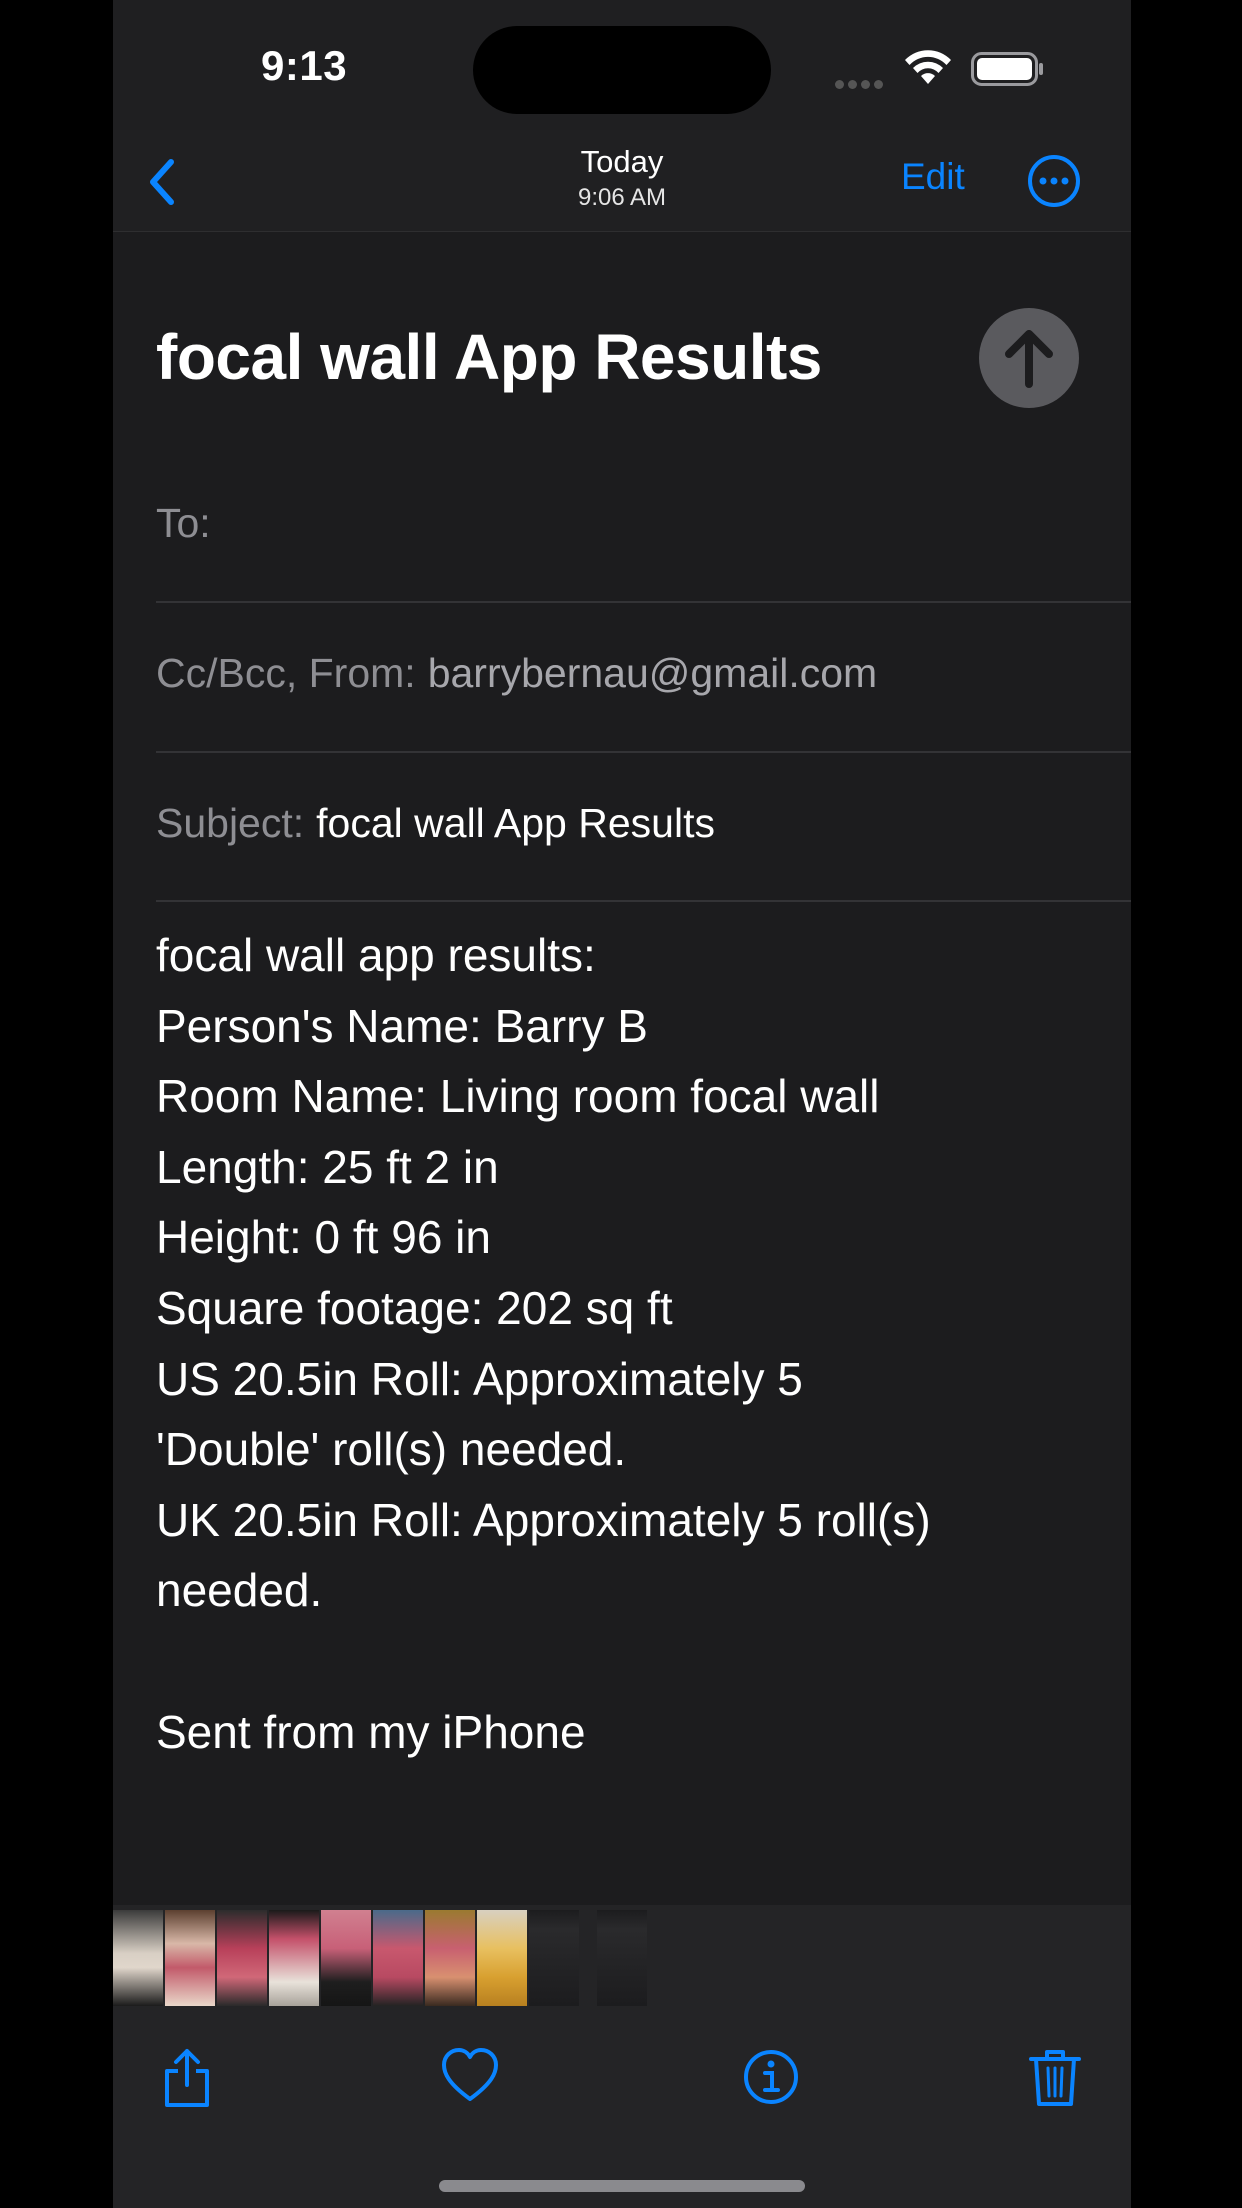  Describe the element at coordinates (622, 161) in the screenshot. I see `nav-title-date: Today` at that location.